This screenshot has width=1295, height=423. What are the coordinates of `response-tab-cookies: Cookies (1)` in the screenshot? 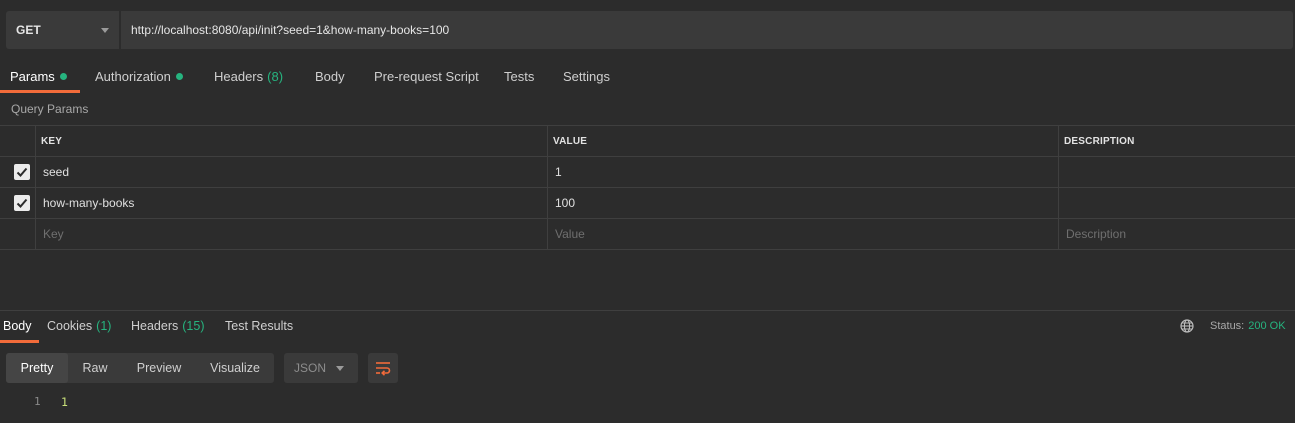 It's located at (79, 326).